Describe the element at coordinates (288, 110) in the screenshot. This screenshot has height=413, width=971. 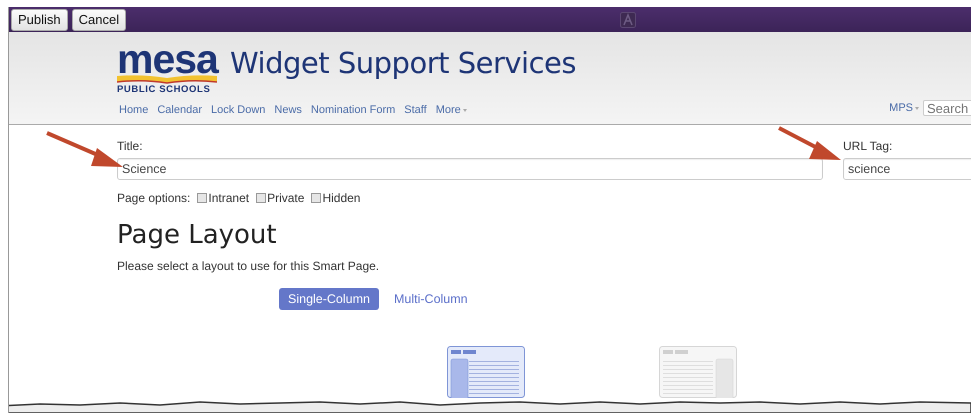
I see `nav-link: News` at that location.